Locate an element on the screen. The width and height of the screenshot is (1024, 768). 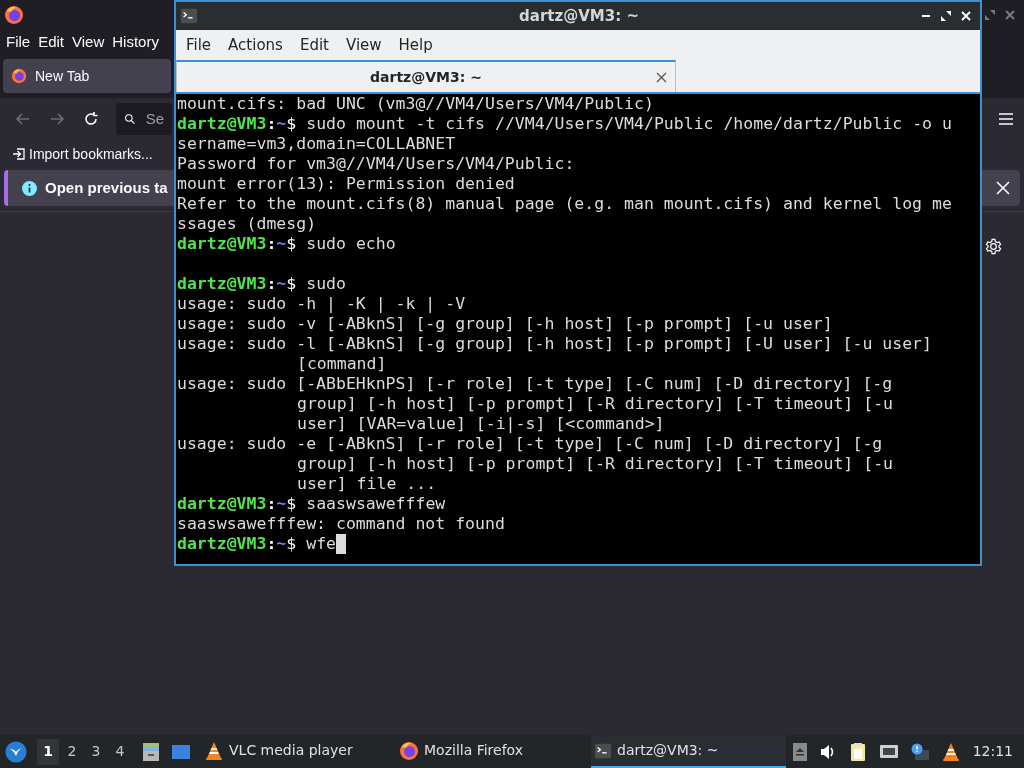
terminal-line: saaswsawefffew: command not found is located at coordinates (341, 524).